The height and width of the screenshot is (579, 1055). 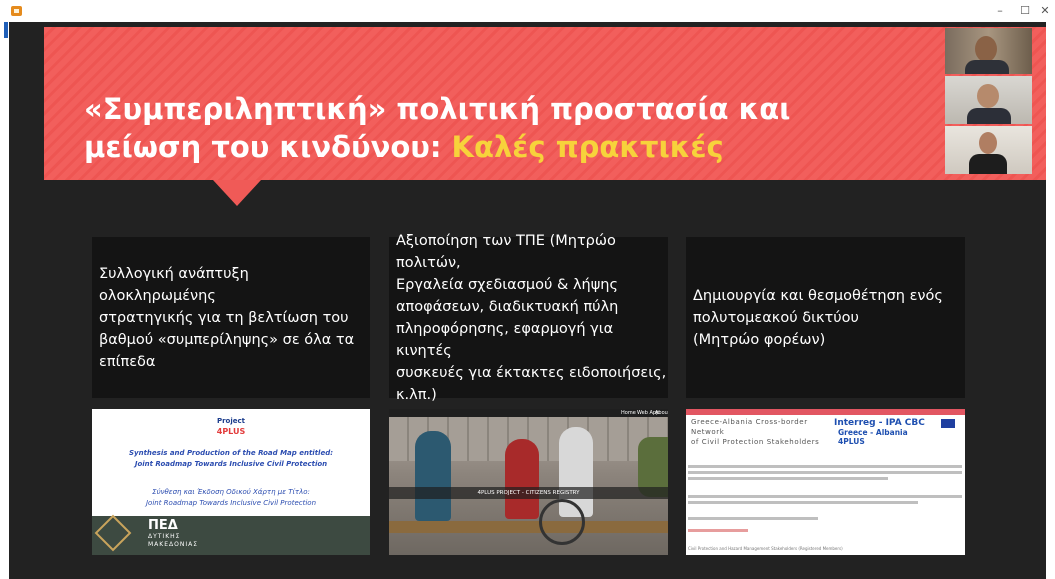 I want to click on box3-line: (Μητρώο φορέων), so click(x=759, y=339).